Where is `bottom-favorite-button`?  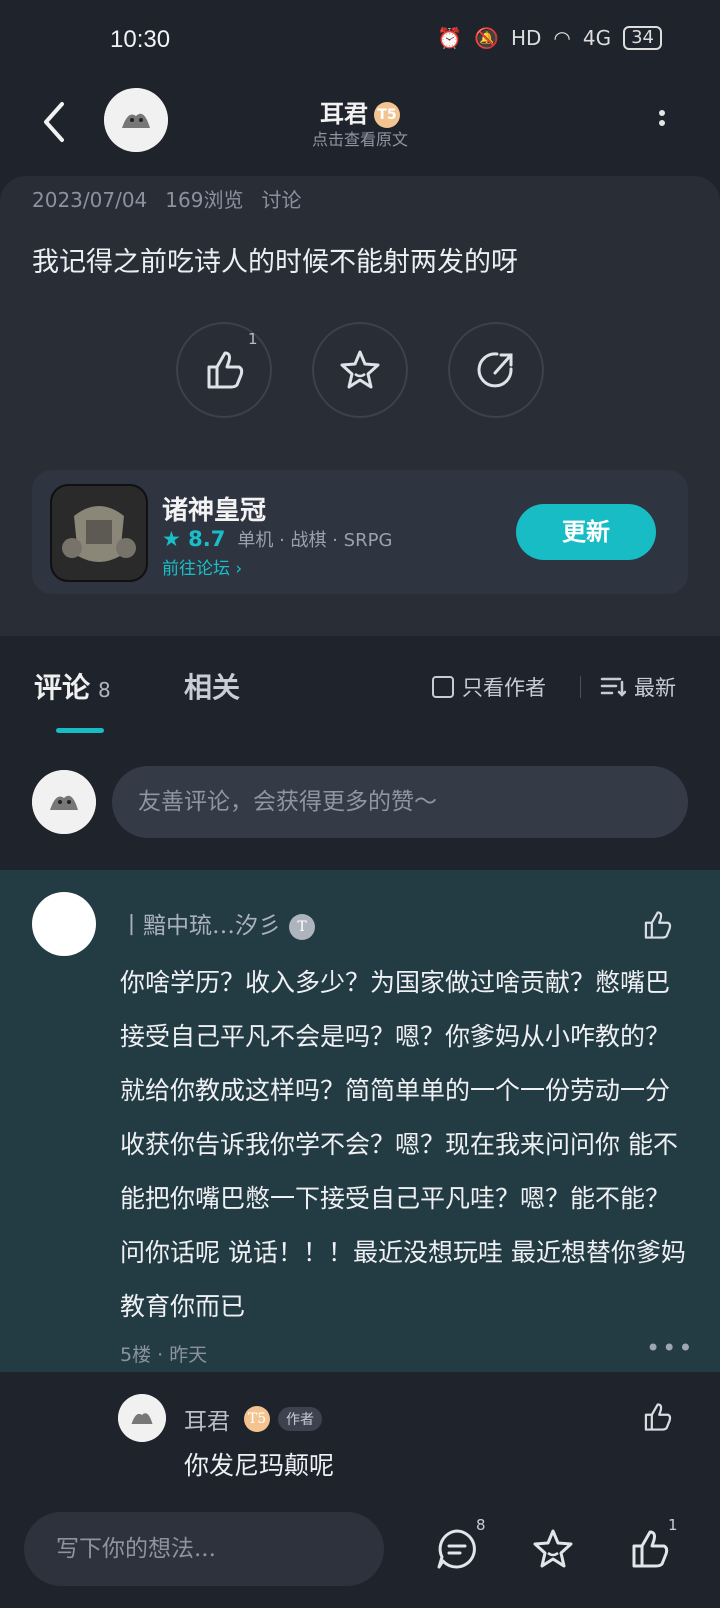
bottom-favorite-button is located at coordinates (553, 1549).